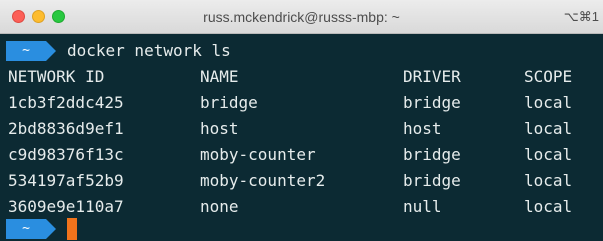  Describe the element at coordinates (422, 128) in the screenshot. I see `network-driver-cell: host` at that location.